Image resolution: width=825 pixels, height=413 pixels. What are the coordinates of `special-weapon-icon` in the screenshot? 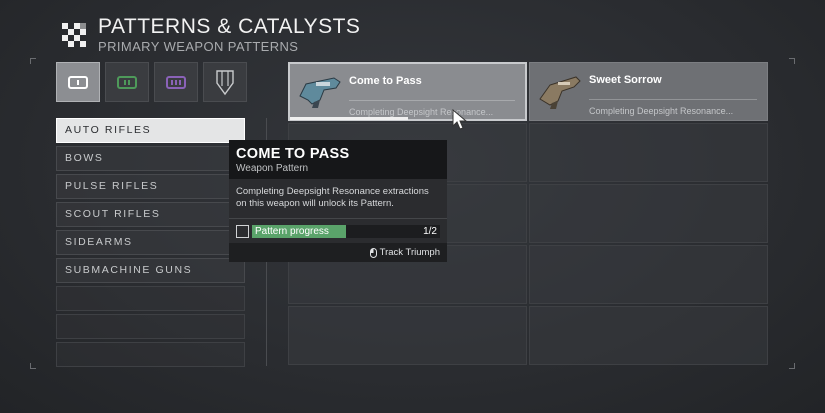 It's located at (127, 82).